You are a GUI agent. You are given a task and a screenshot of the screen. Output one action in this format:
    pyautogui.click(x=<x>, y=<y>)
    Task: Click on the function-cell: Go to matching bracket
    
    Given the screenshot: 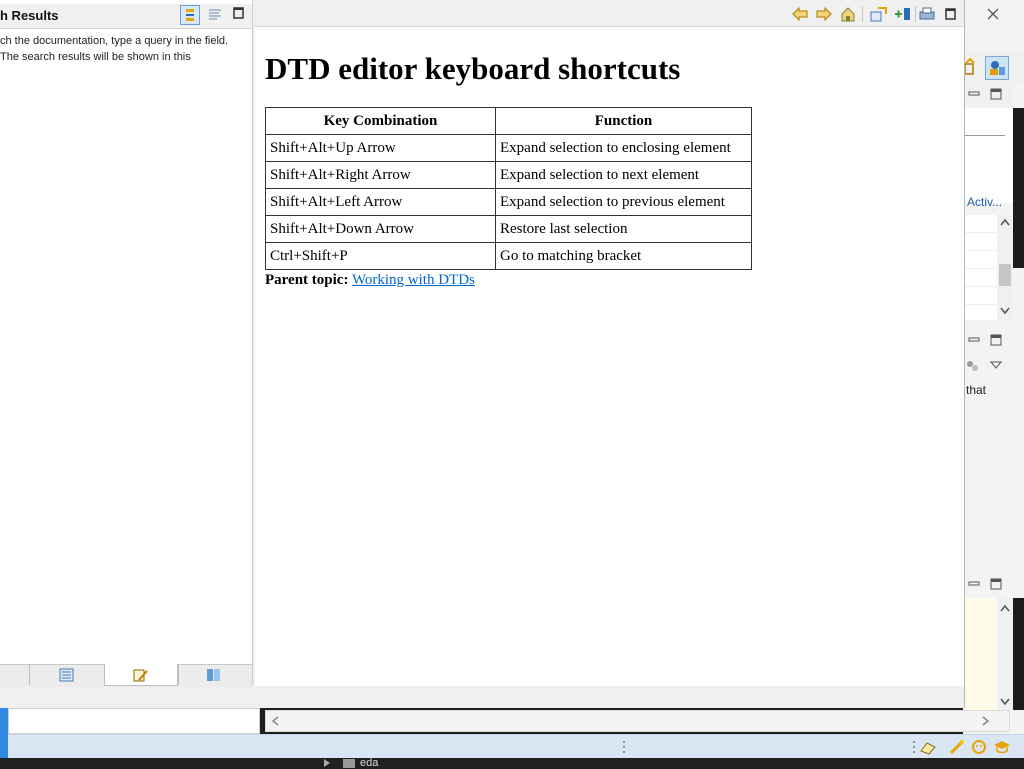 What is the action you would take?
    pyautogui.click(x=623, y=256)
    